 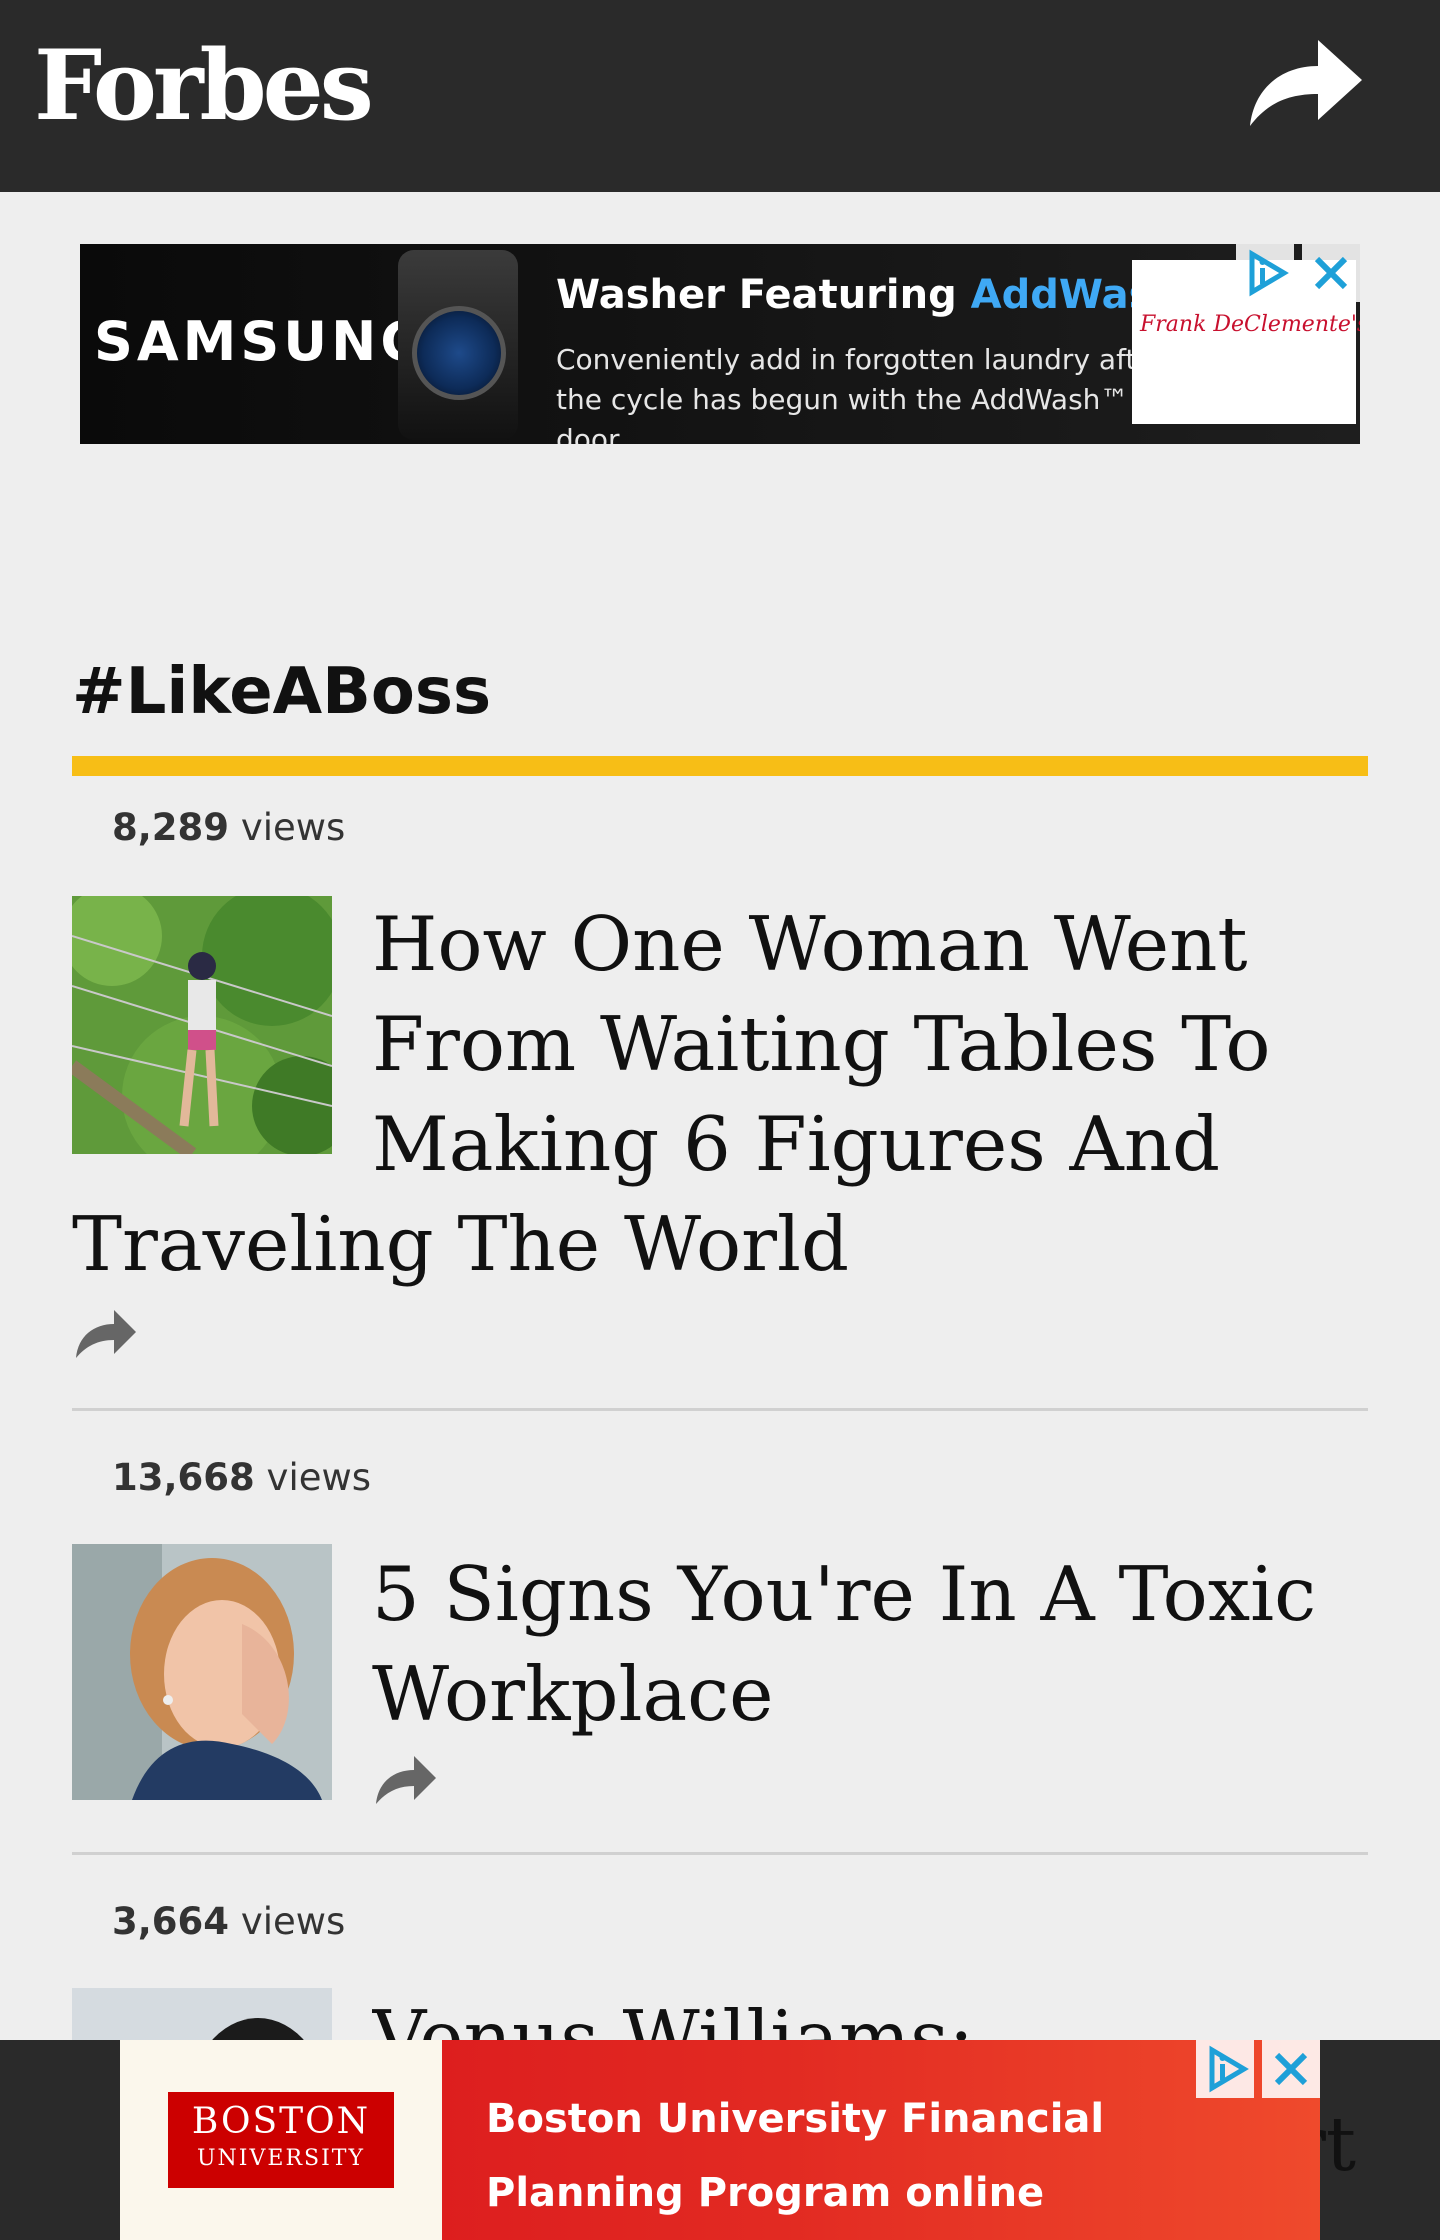 What do you see at coordinates (202, 1025) in the screenshot?
I see `article-thumbnail-zipline` at bounding box center [202, 1025].